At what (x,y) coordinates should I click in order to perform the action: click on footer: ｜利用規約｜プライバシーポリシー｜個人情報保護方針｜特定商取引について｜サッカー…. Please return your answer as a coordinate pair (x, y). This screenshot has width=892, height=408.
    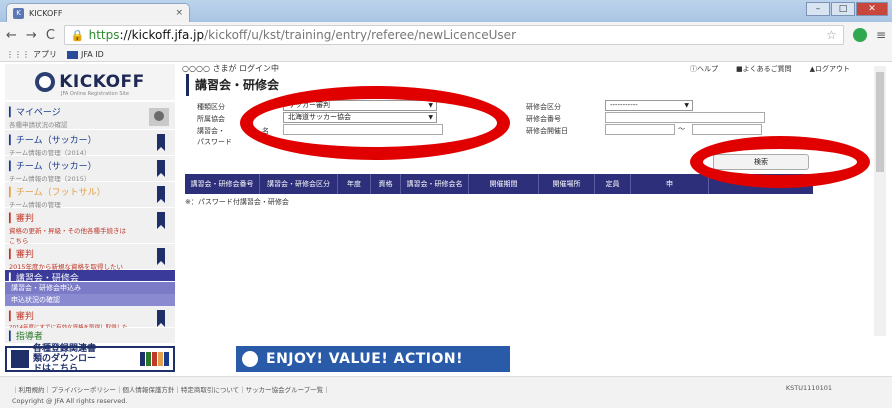
    Looking at the image, I should click on (446, 392).